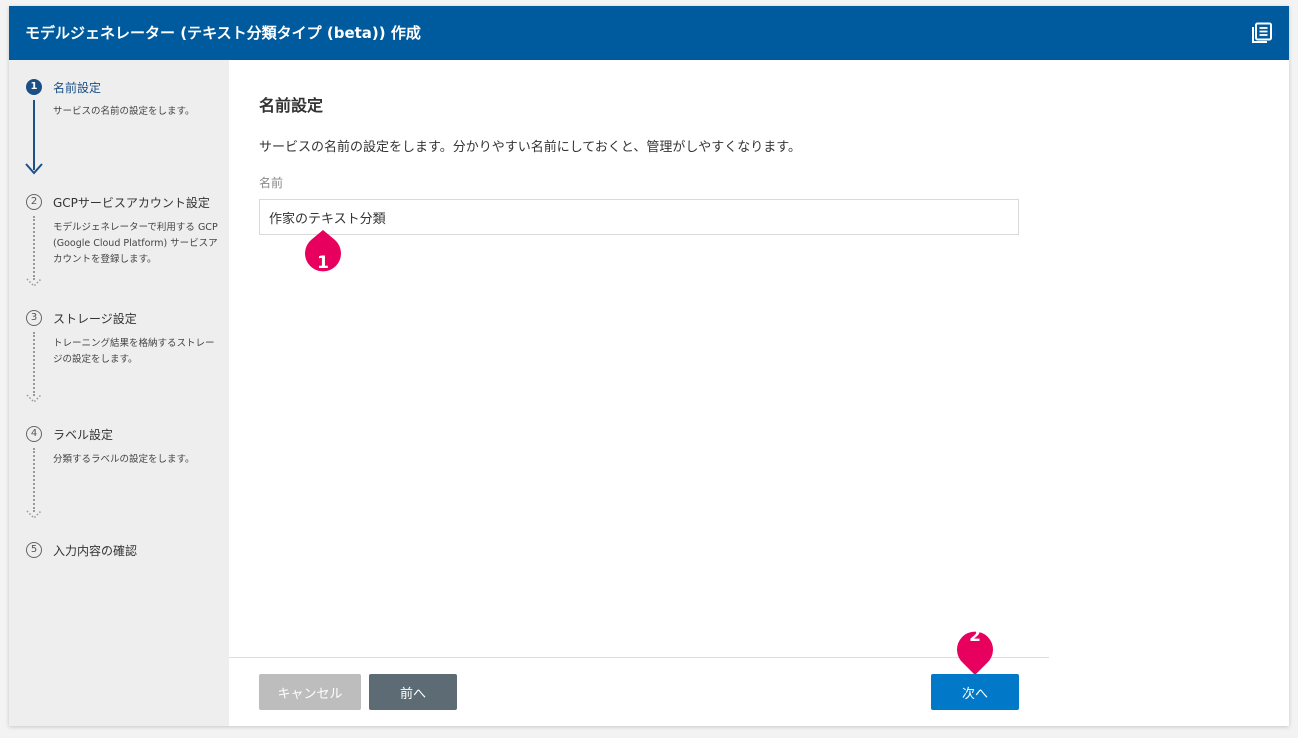 The width and height of the screenshot is (1298, 738). I want to click on marker-number: 2, so click(975, 636).